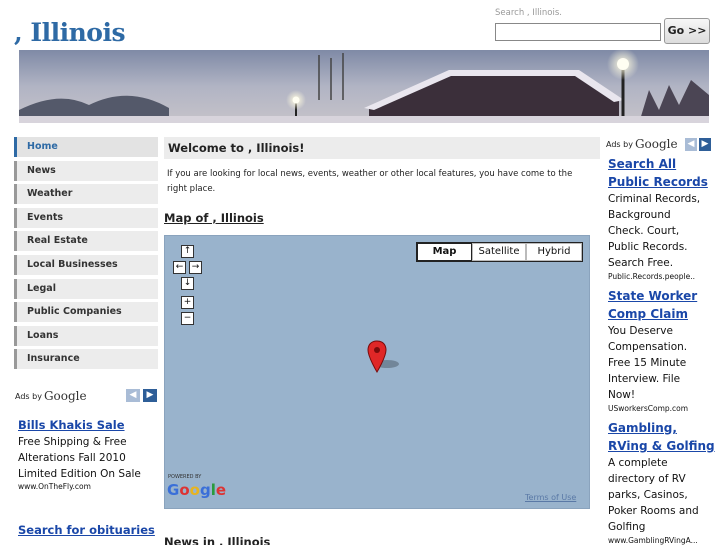 The width and height of the screenshot is (727, 545). I want to click on news-heading: News in , Illinois, so click(217, 540).